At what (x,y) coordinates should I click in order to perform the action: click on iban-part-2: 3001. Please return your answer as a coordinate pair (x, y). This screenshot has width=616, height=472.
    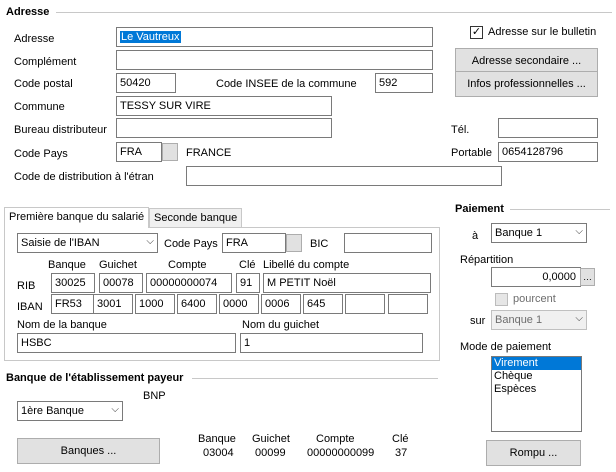
    Looking at the image, I should click on (113, 304).